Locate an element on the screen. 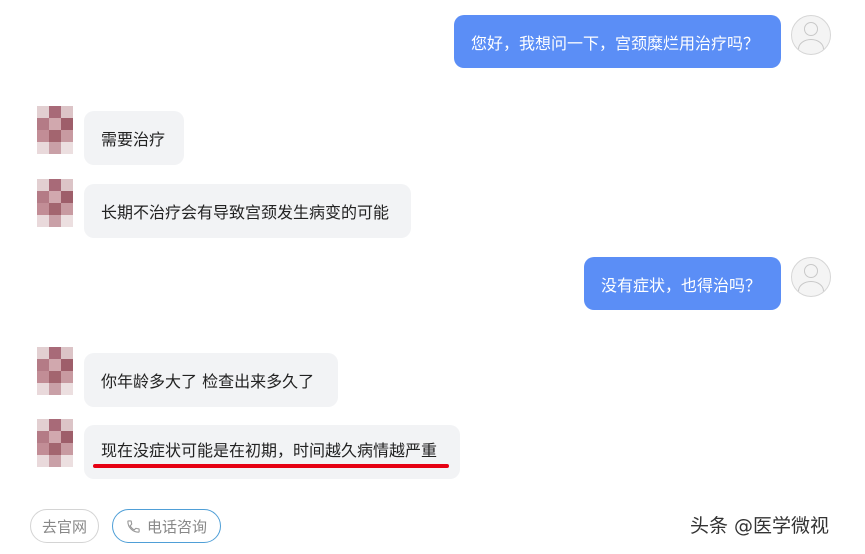 Image resolution: width=865 pixels, height=554 pixels. watermark: 头条 @医学微视 is located at coordinates (760, 526).